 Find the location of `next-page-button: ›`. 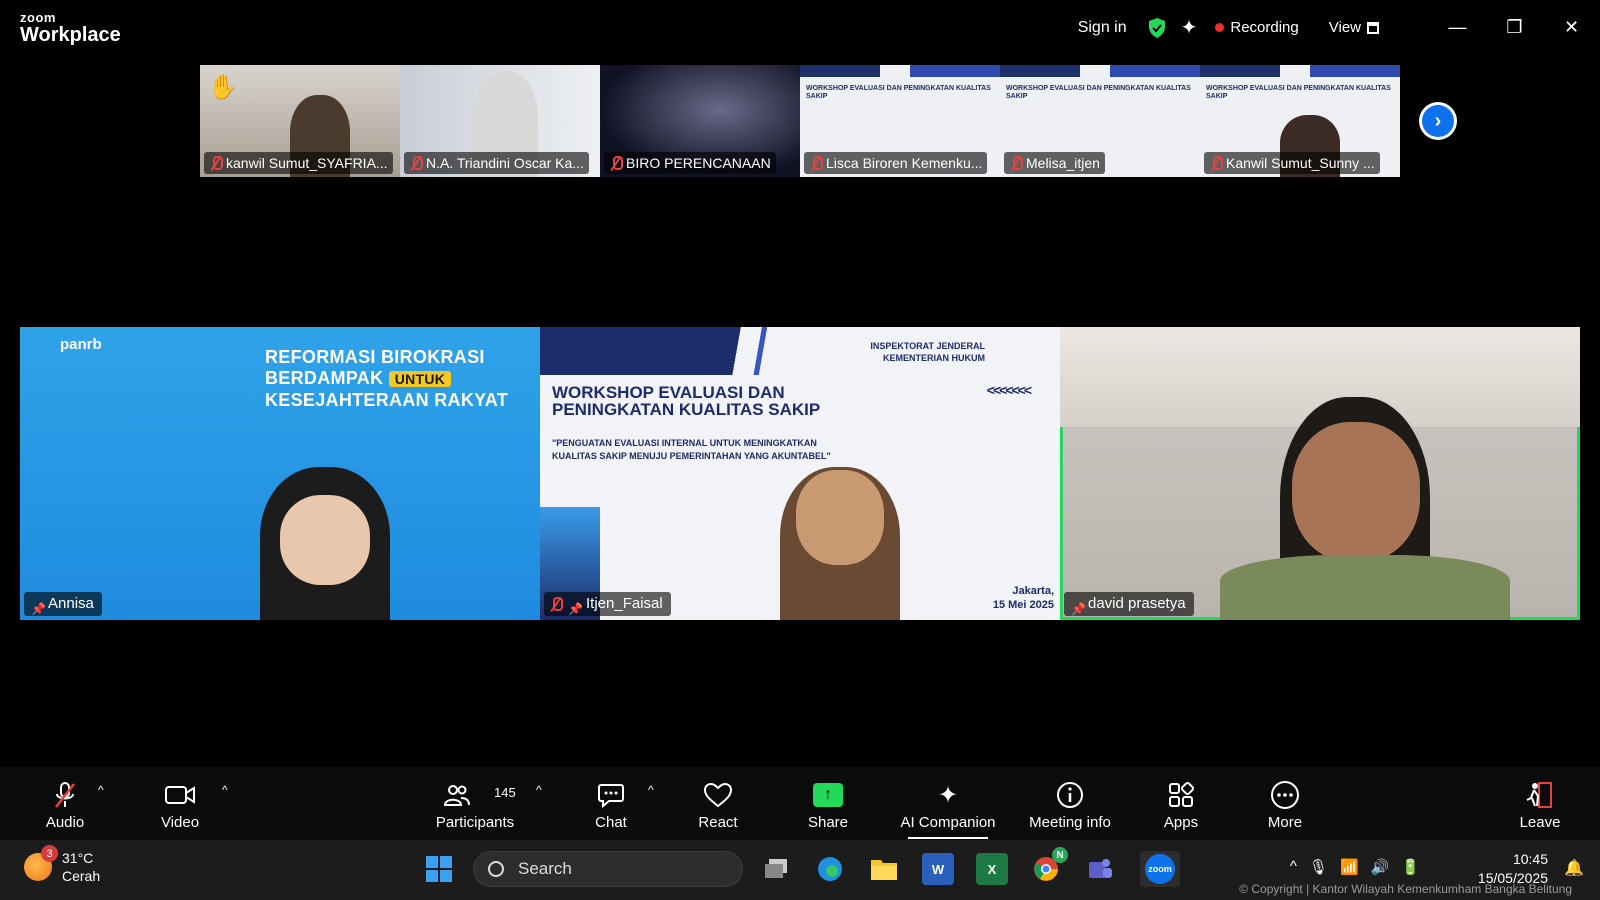

next-page-button: › is located at coordinates (1438, 121).